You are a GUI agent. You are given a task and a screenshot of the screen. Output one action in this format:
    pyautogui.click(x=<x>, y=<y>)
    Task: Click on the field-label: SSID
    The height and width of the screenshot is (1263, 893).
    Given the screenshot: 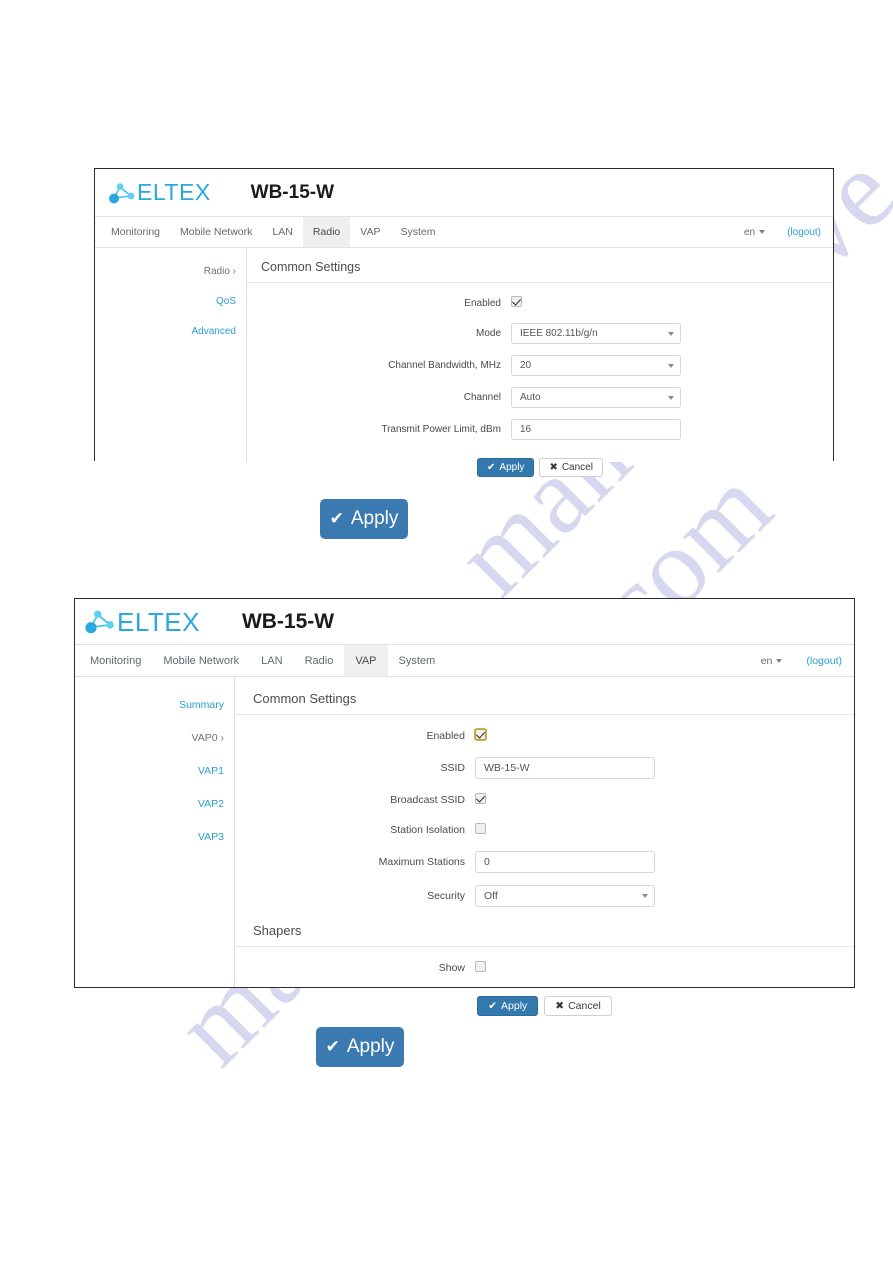 What is the action you would take?
    pyautogui.click(x=452, y=768)
    